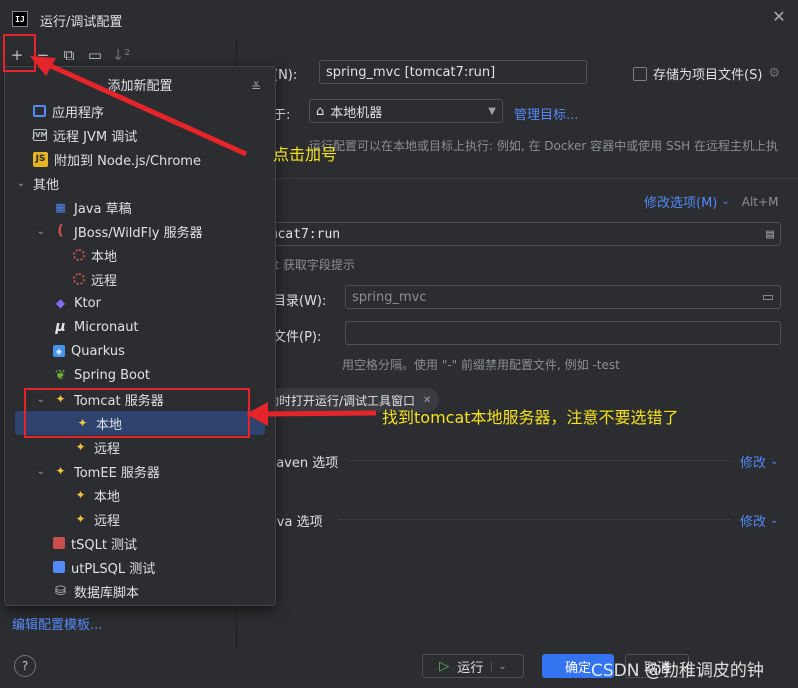 The height and width of the screenshot is (688, 798). What do you see at coordinates (305, 154) in the screenshot?
I see `annotation-add-hint: 点击加号` at bounding box center [305, 154].